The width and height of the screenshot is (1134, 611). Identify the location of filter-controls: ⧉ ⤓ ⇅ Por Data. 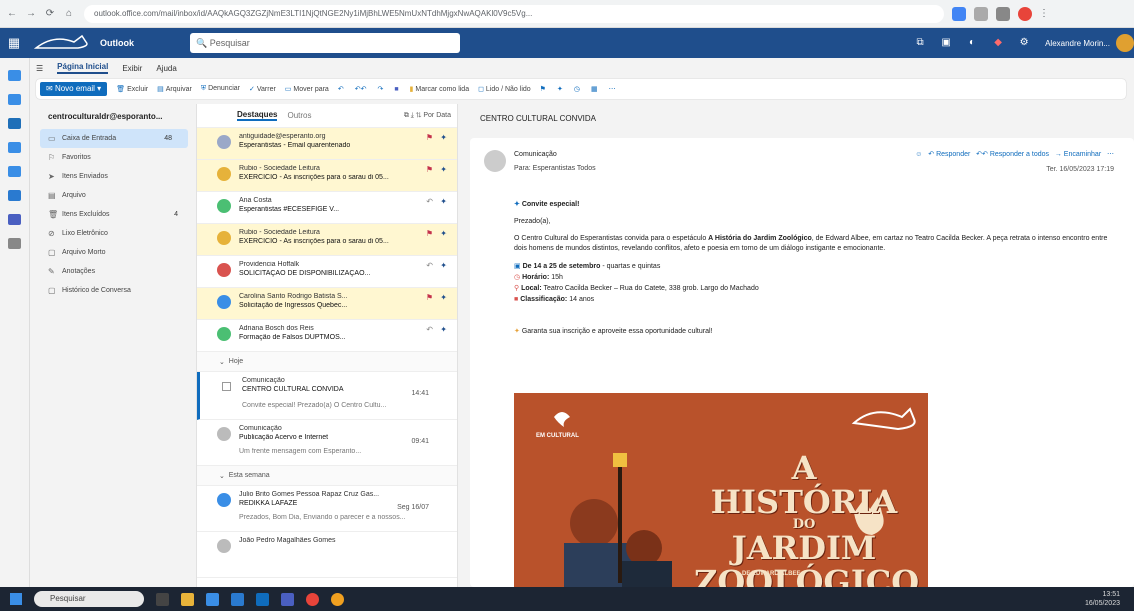
(427, 116).